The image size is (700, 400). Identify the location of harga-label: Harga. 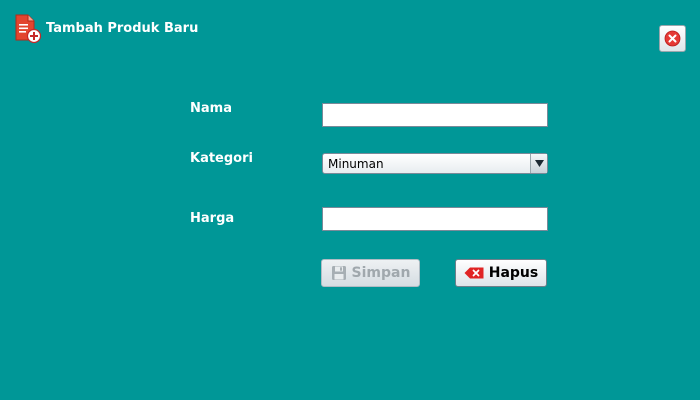
(212, 218).